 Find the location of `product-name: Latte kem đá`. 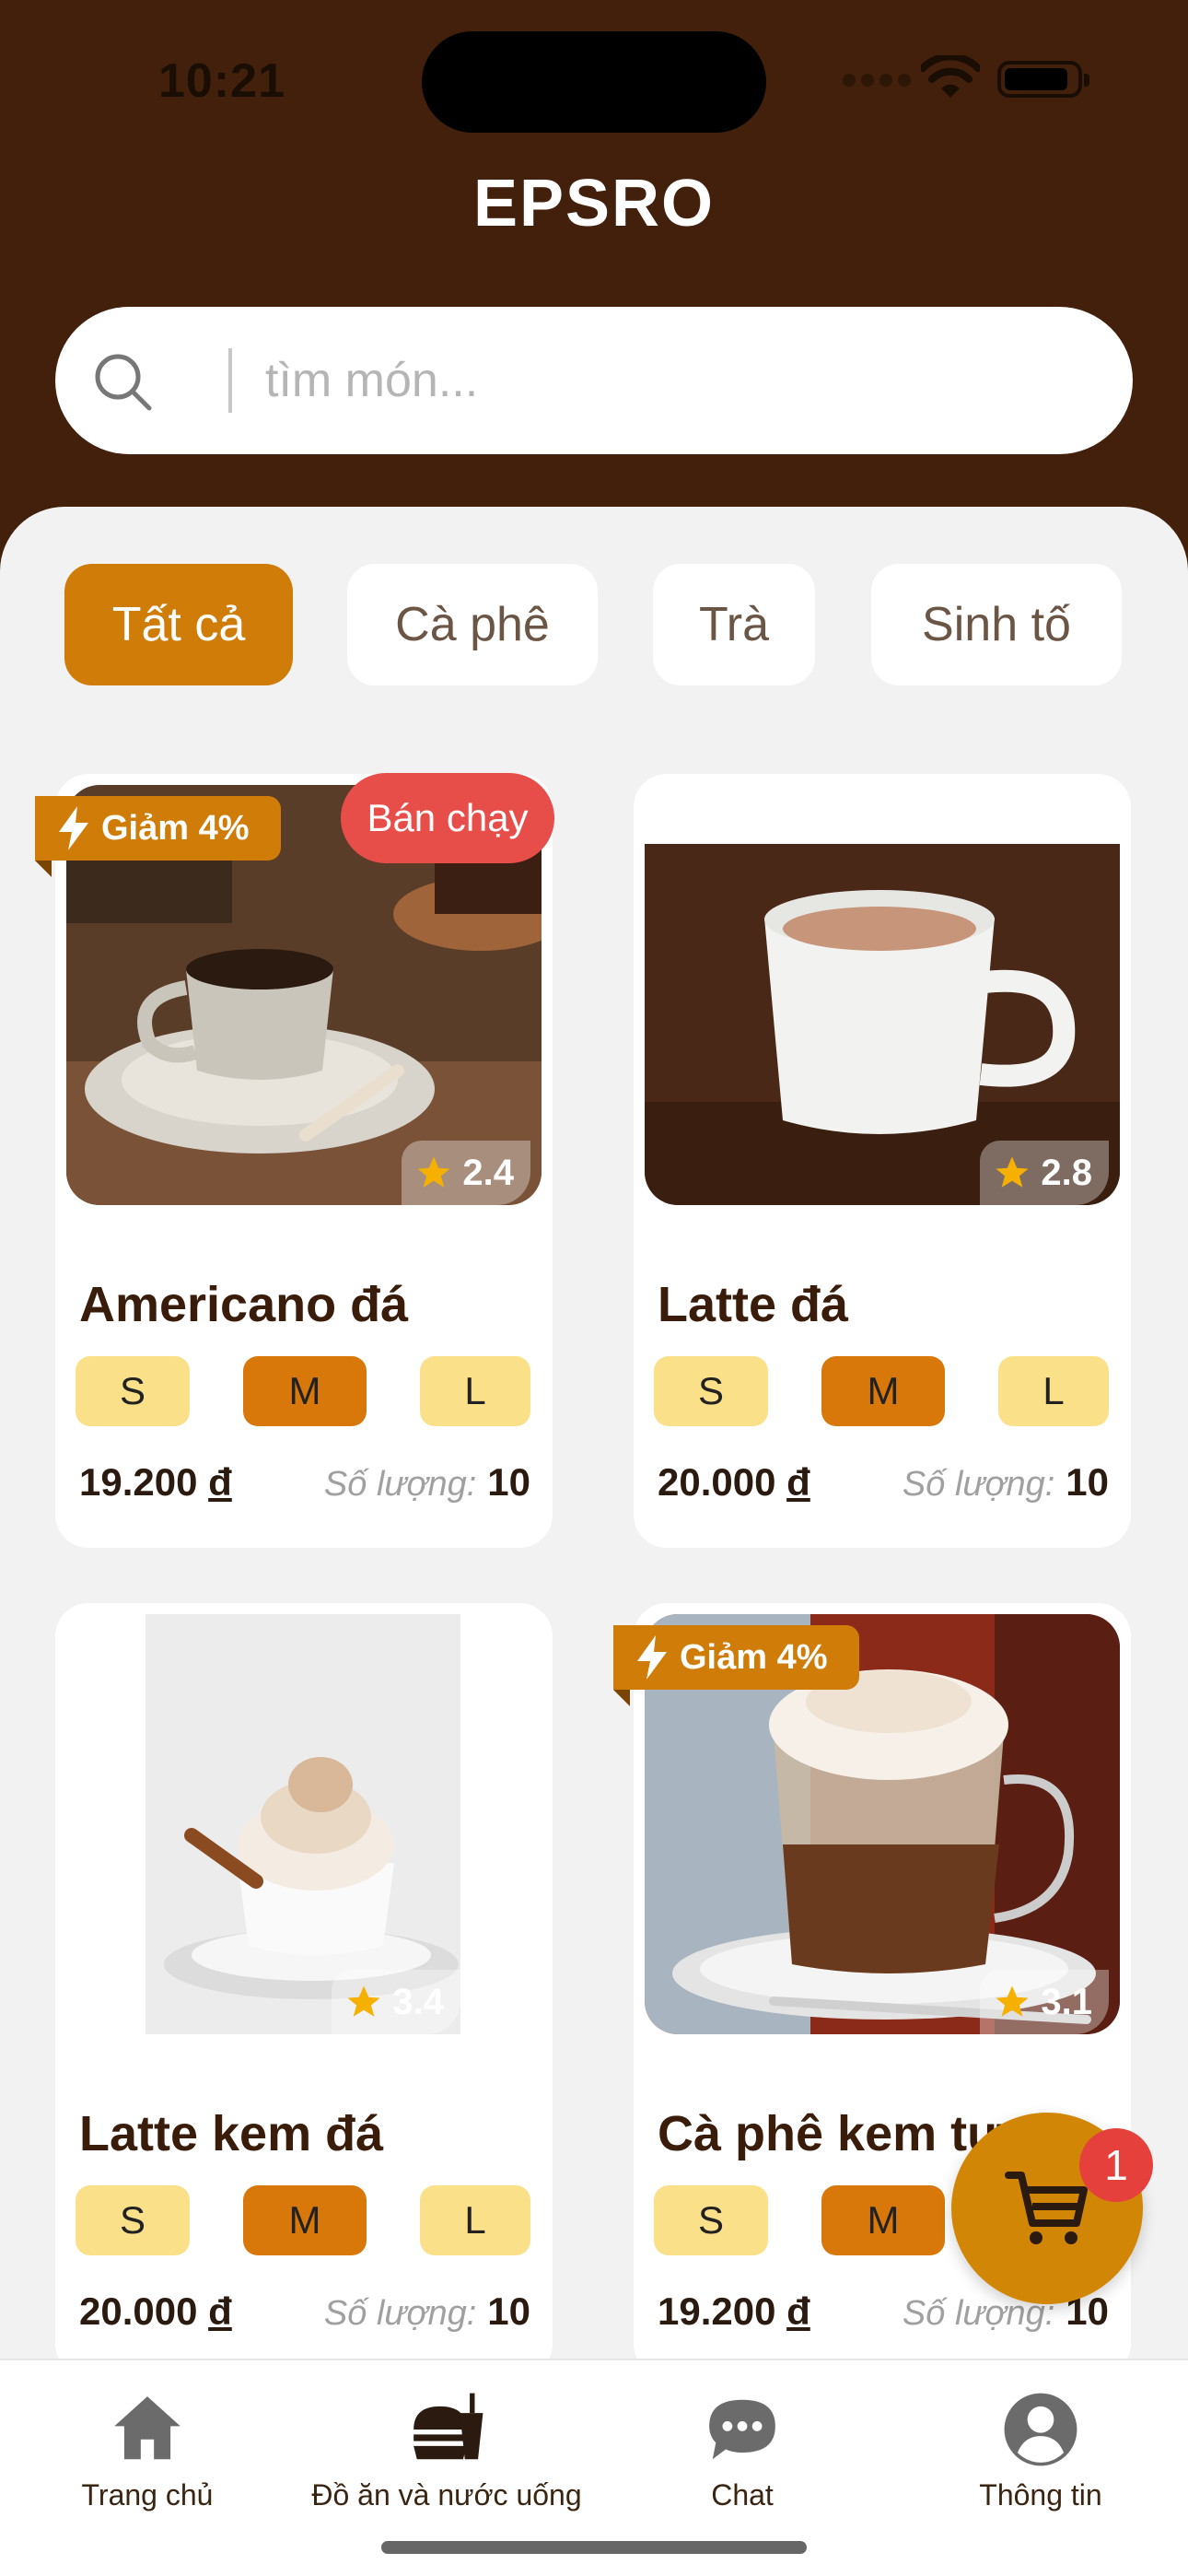

product-name: Latte kem đá is located at coordinates (231, 2133).